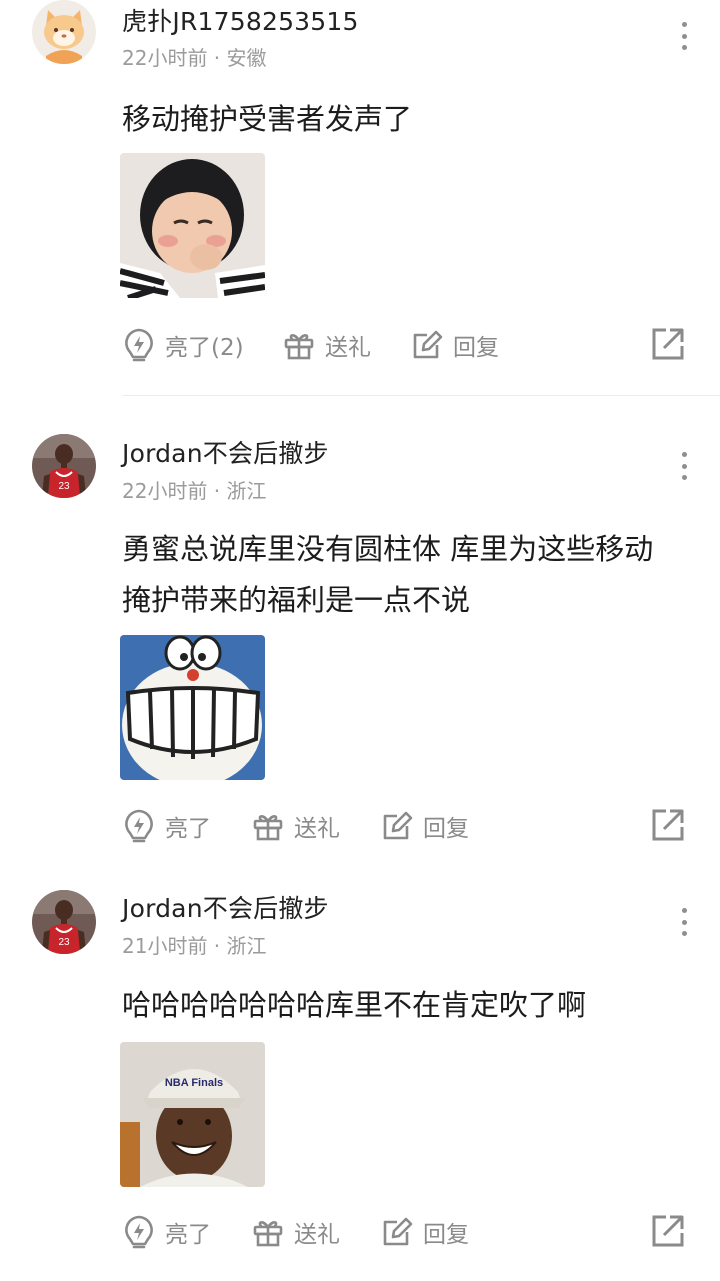 The image size is (720, 1281). Describe the element at coordinates (446, 1235) in the screenshot. I see `reply-label: 回复` at that location.